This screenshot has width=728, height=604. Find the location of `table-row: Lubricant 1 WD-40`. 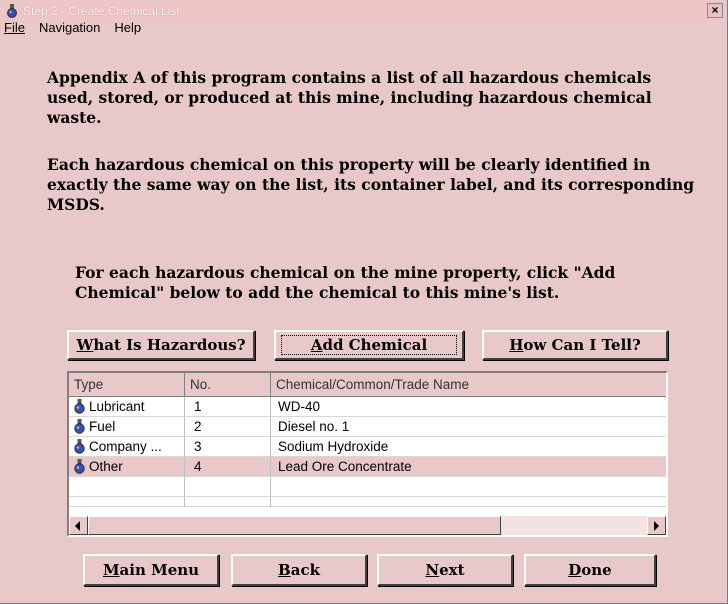

table-row: Lubricant 1 WD-40 is located at coordinates (367, 407).